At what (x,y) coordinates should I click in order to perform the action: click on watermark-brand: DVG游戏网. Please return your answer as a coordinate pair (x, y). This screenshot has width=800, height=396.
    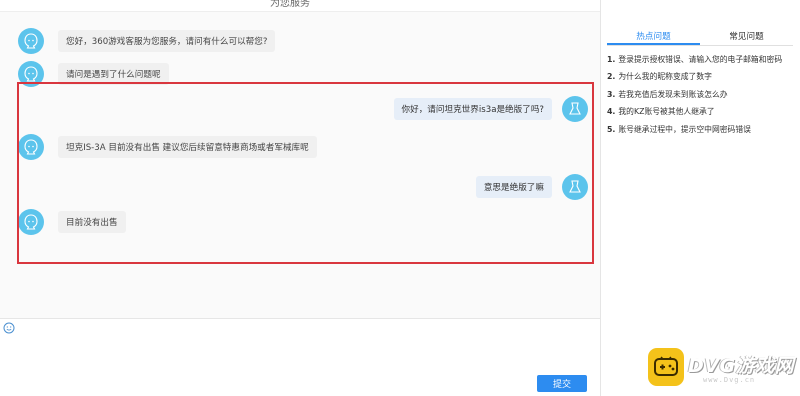
    Looking at the image, I should click on (741, 366).